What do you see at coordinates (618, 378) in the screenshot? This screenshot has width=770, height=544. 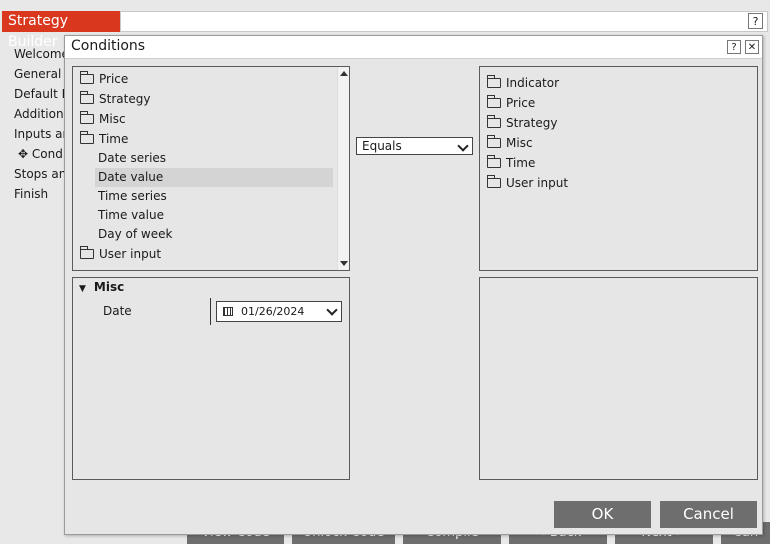 I see `right-property-grid` at bounding box center [618, 378].